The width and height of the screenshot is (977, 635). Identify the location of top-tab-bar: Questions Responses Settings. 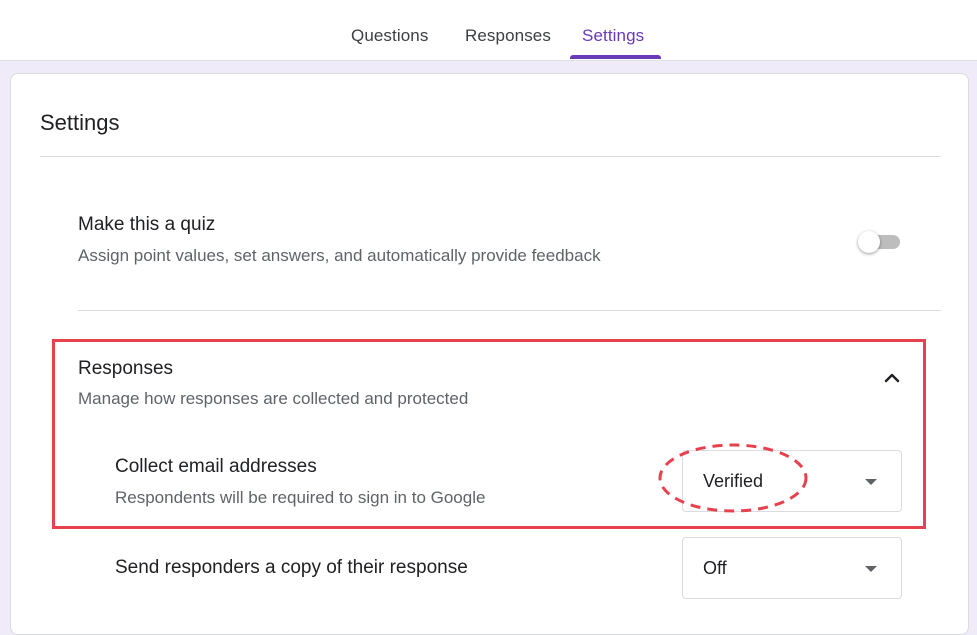
(488, 30).